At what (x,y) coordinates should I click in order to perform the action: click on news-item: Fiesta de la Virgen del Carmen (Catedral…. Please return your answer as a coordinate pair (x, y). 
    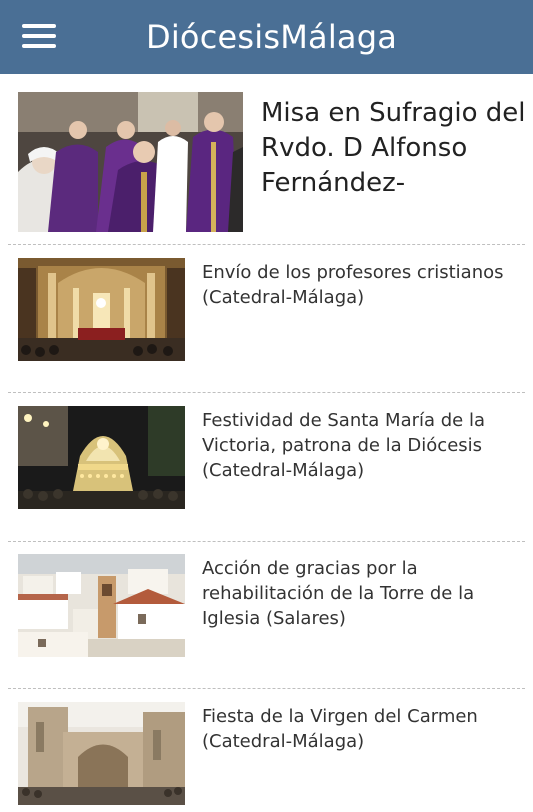
    Looking at the image, I should click on (270, 757).